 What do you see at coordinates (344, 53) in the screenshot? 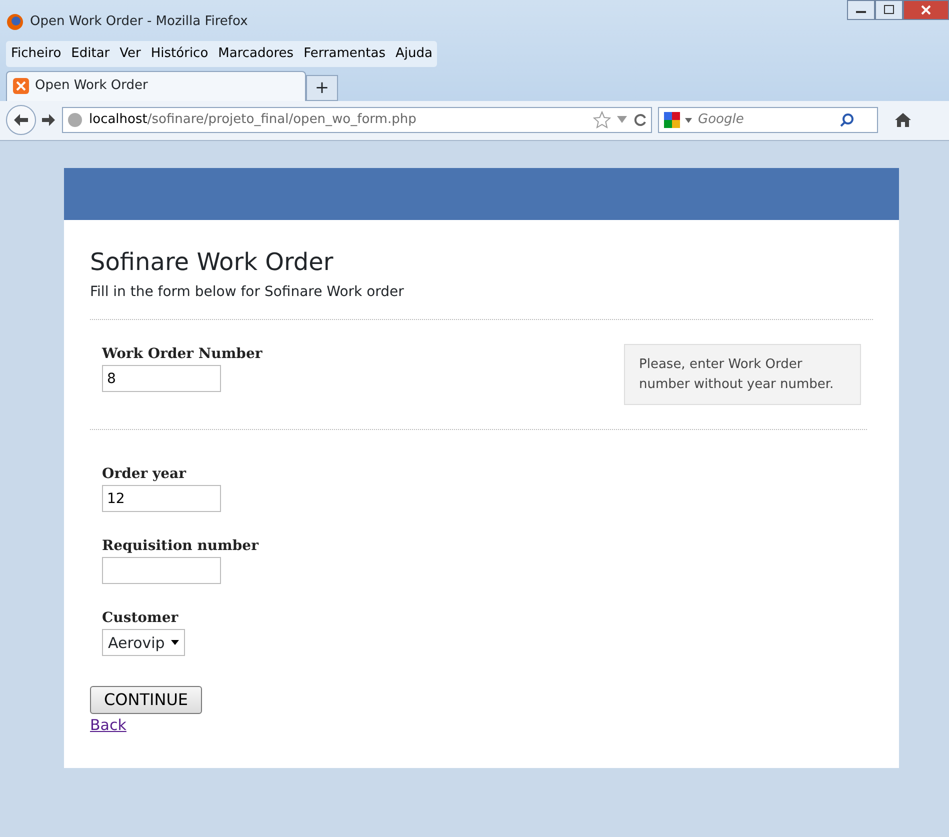
I see `menu-item: Ferramentas` at bounding box center [344, 53].